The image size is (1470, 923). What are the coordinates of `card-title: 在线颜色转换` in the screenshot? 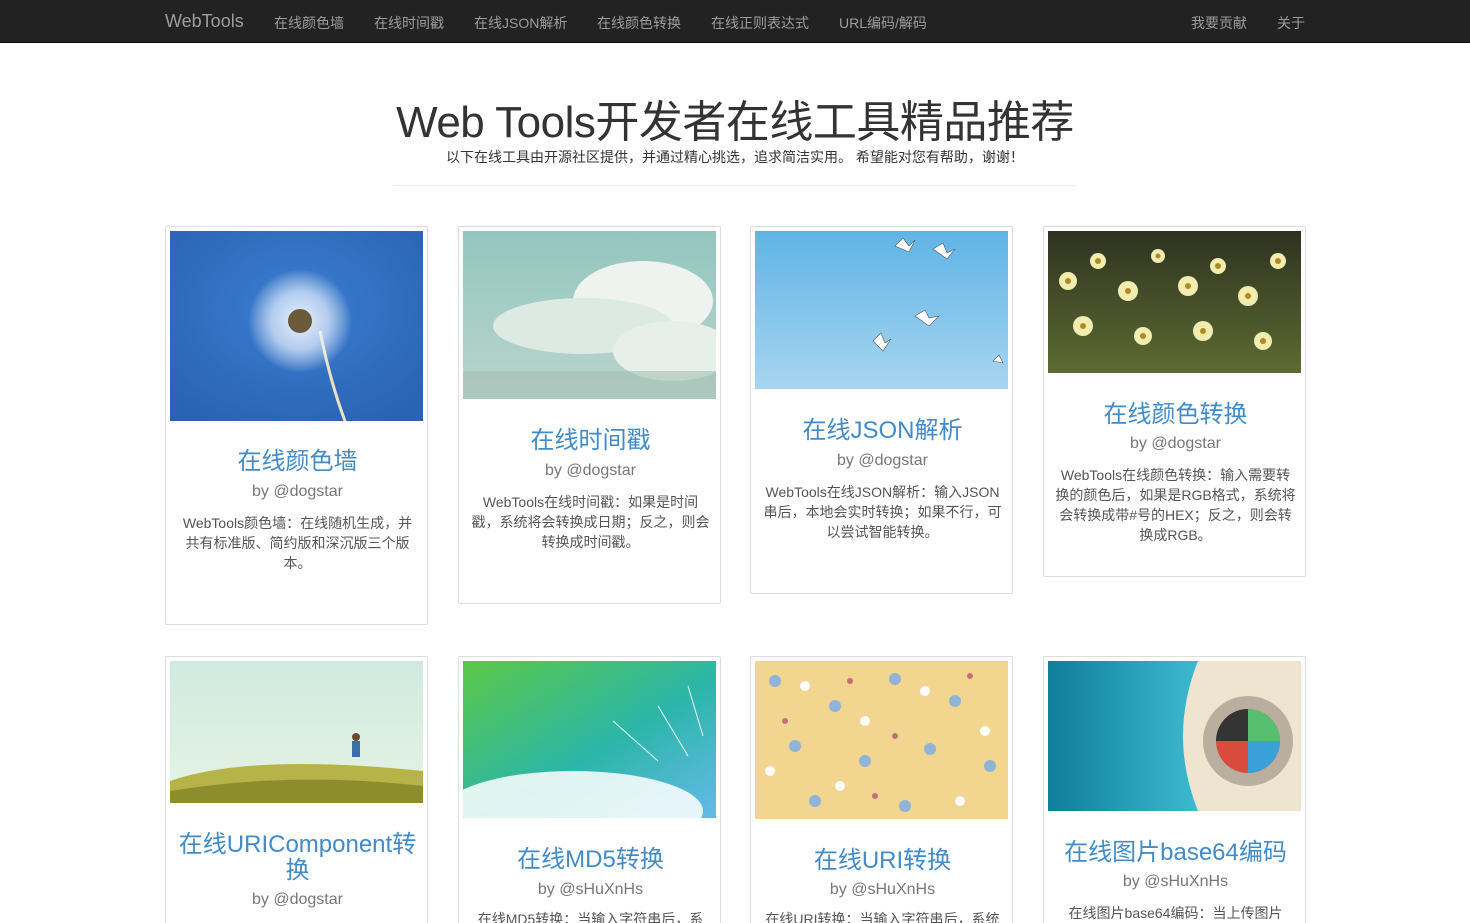 It's located at (1175, 415).